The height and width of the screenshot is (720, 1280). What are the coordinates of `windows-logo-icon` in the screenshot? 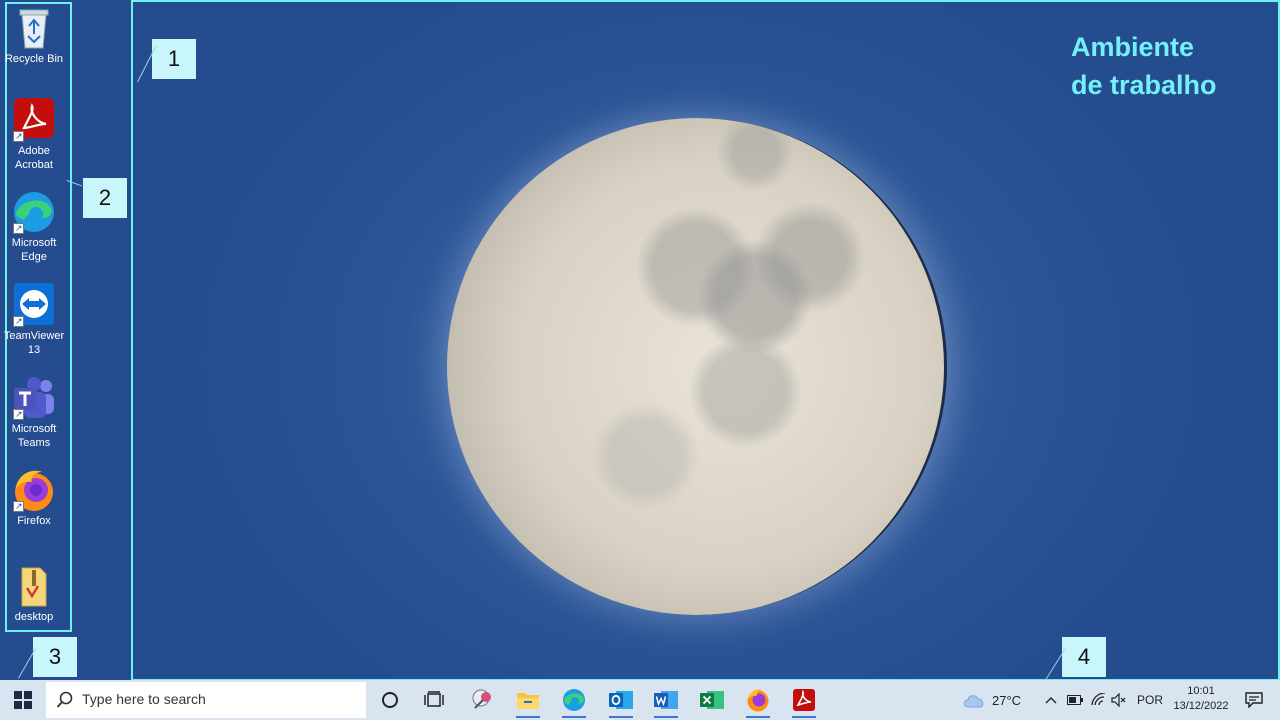 It's located at (23, 700).